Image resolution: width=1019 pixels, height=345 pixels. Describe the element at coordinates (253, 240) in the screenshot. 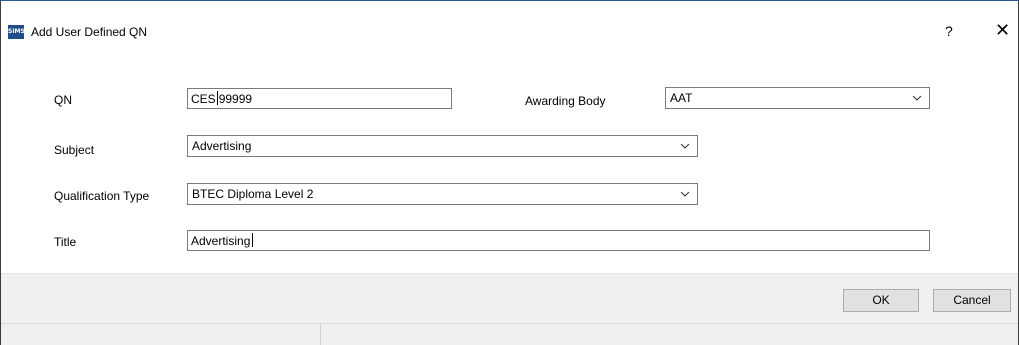

I see `text-cursor` at that location.